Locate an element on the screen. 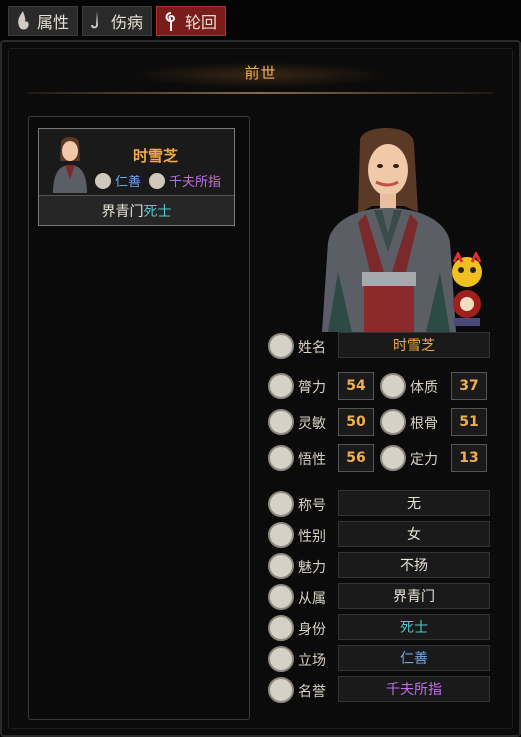 The image size is (521, 737). insight-label: 悟性 is located at coordinates (312, 460).